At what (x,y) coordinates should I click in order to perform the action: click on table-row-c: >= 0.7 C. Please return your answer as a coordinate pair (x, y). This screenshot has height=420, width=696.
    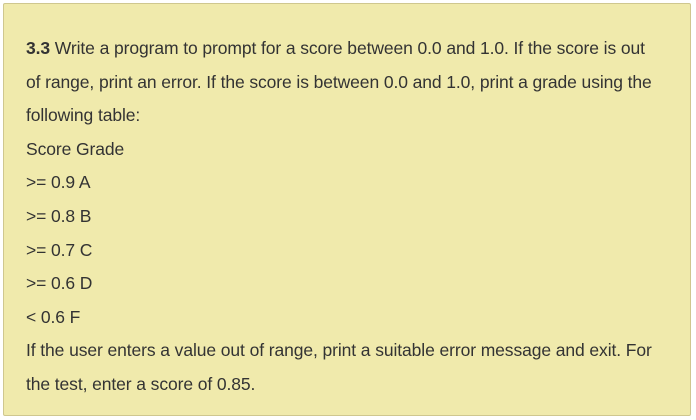
    Looking at the image, I should click on (59, 249).